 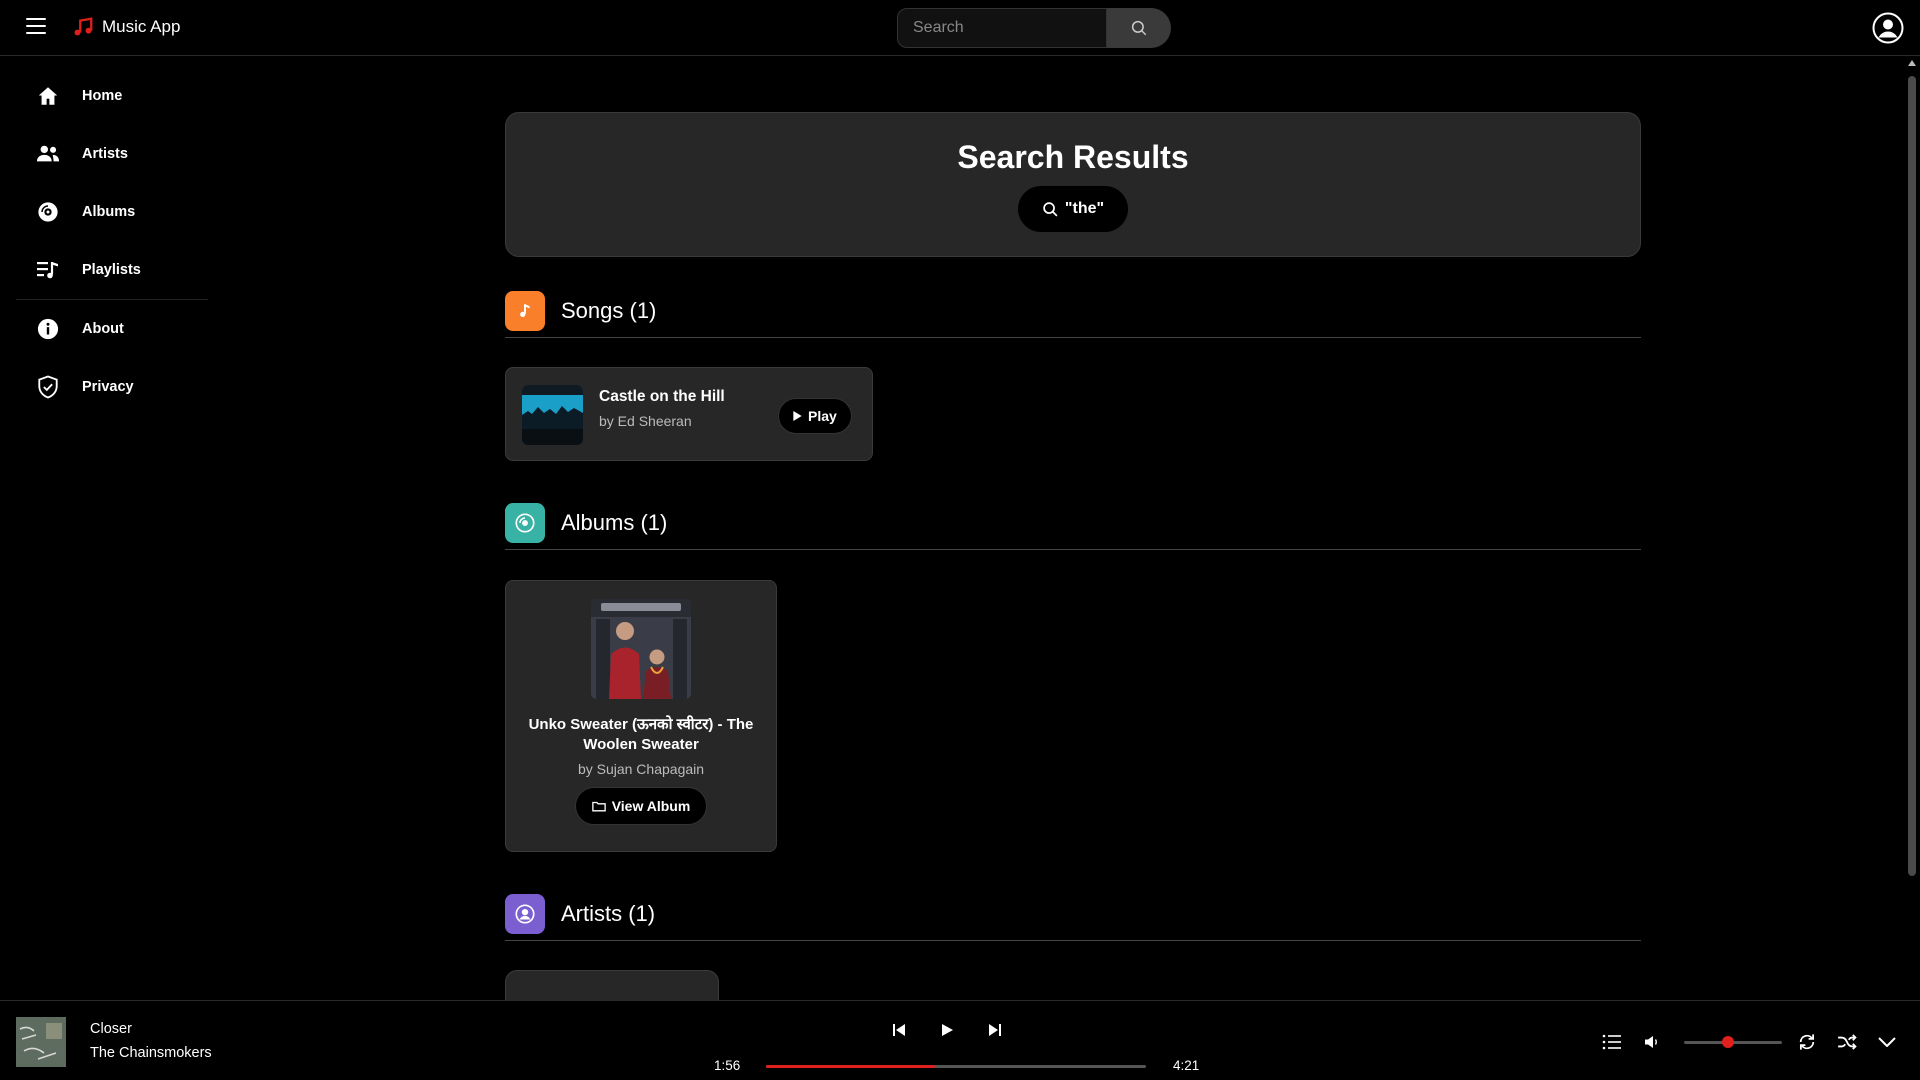 What do you see at coordinates (41, 1042) in the screenshot?
I see `now-playing-cover` at bounding box center [41, 1042].